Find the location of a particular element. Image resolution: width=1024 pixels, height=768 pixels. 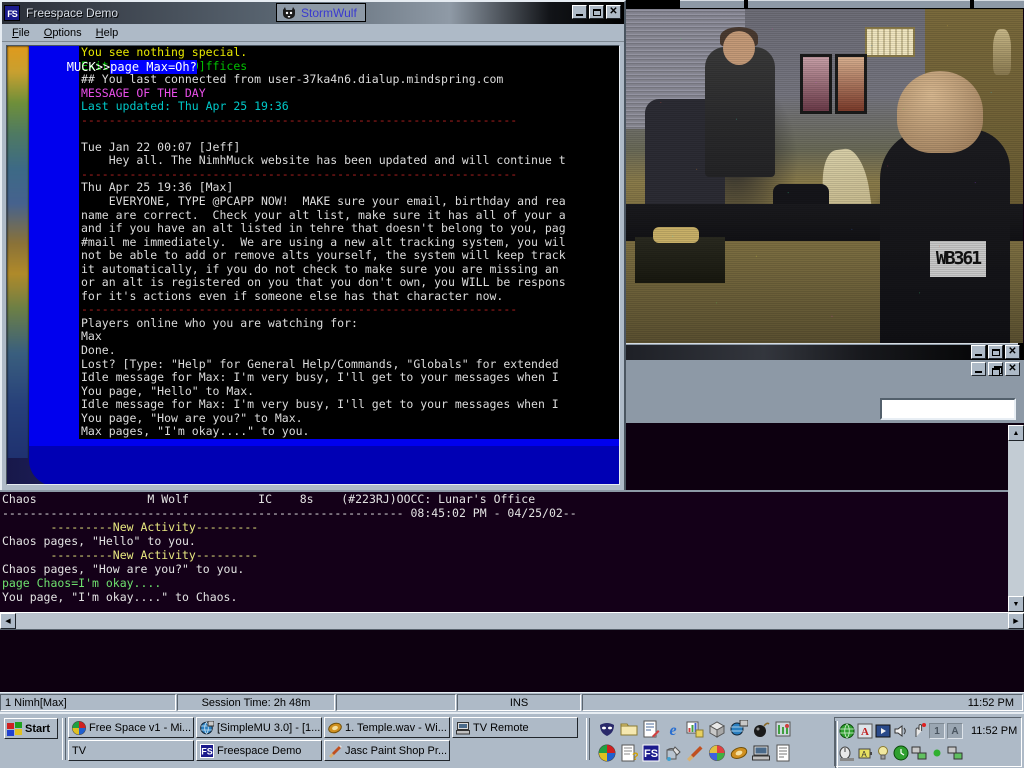

globe-icon is located at coordinates (847, 731).